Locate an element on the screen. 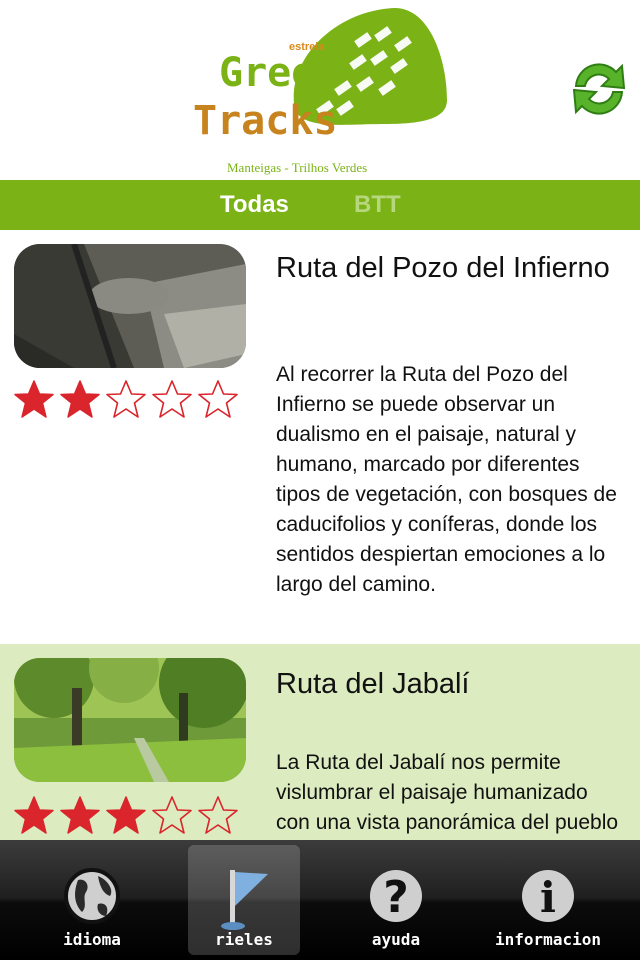  info-icon: i is located at coordinates (548, 896).